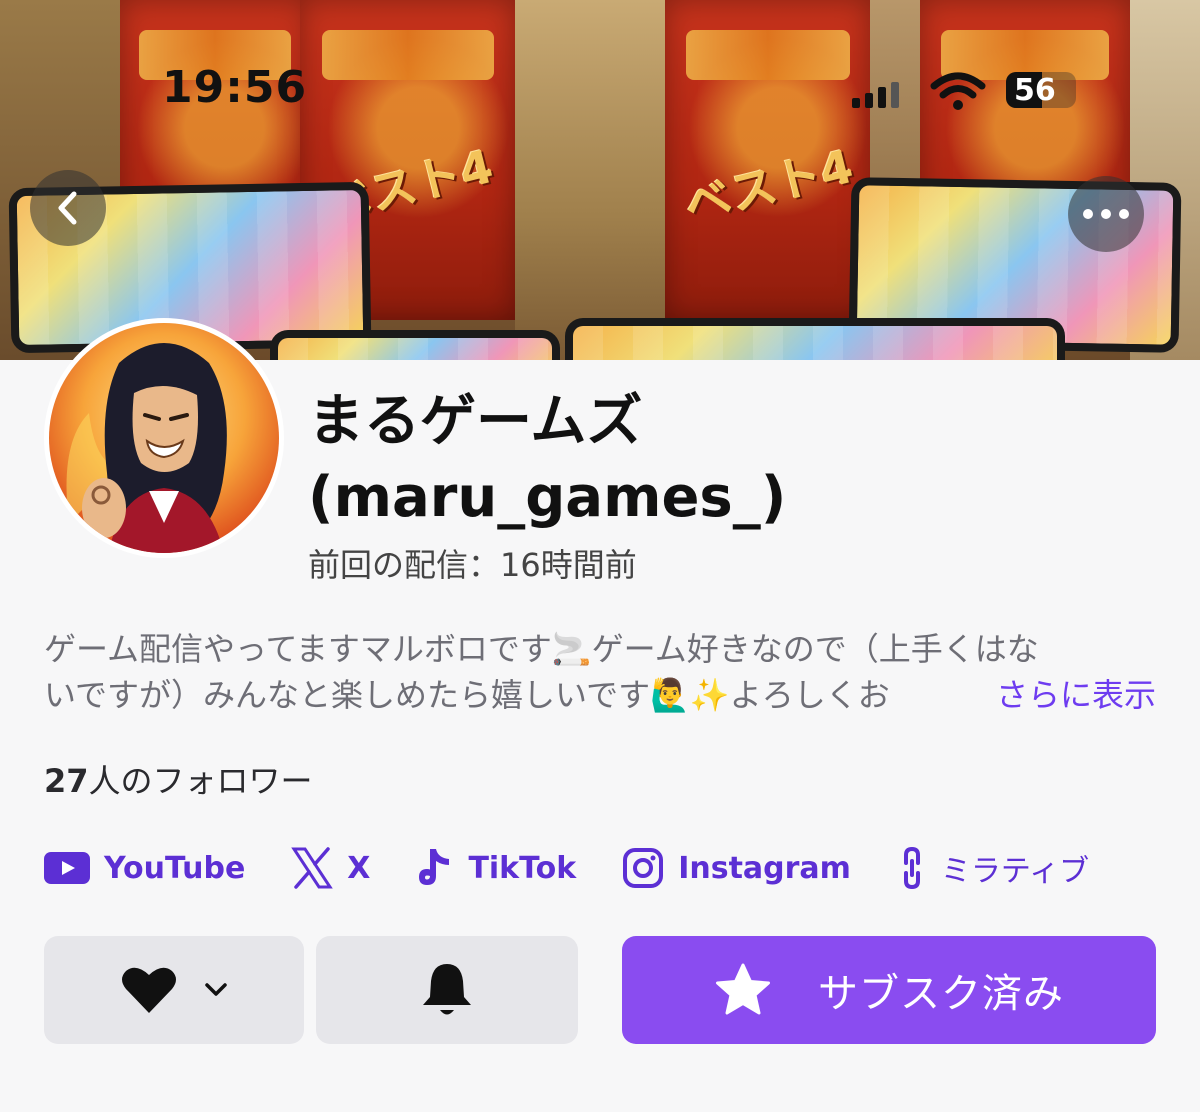 Image resolution: width=1200 pixels, height=1112 pixels. Describe the element at coordinates (200, 781) in the screenshot. I see `followers-label: 人のフォロワー` at that location.